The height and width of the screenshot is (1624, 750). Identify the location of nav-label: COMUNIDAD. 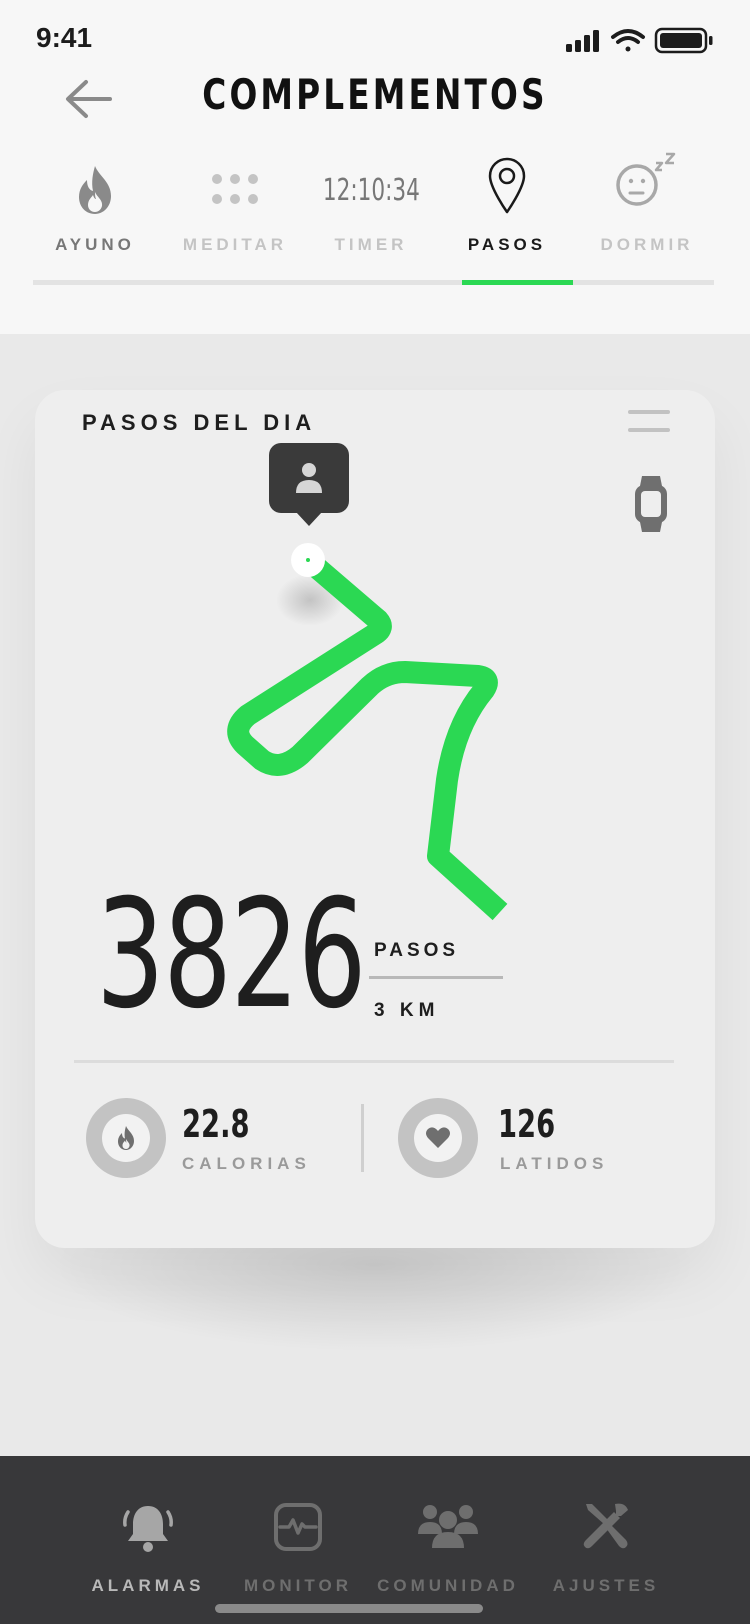
(448, 1585).